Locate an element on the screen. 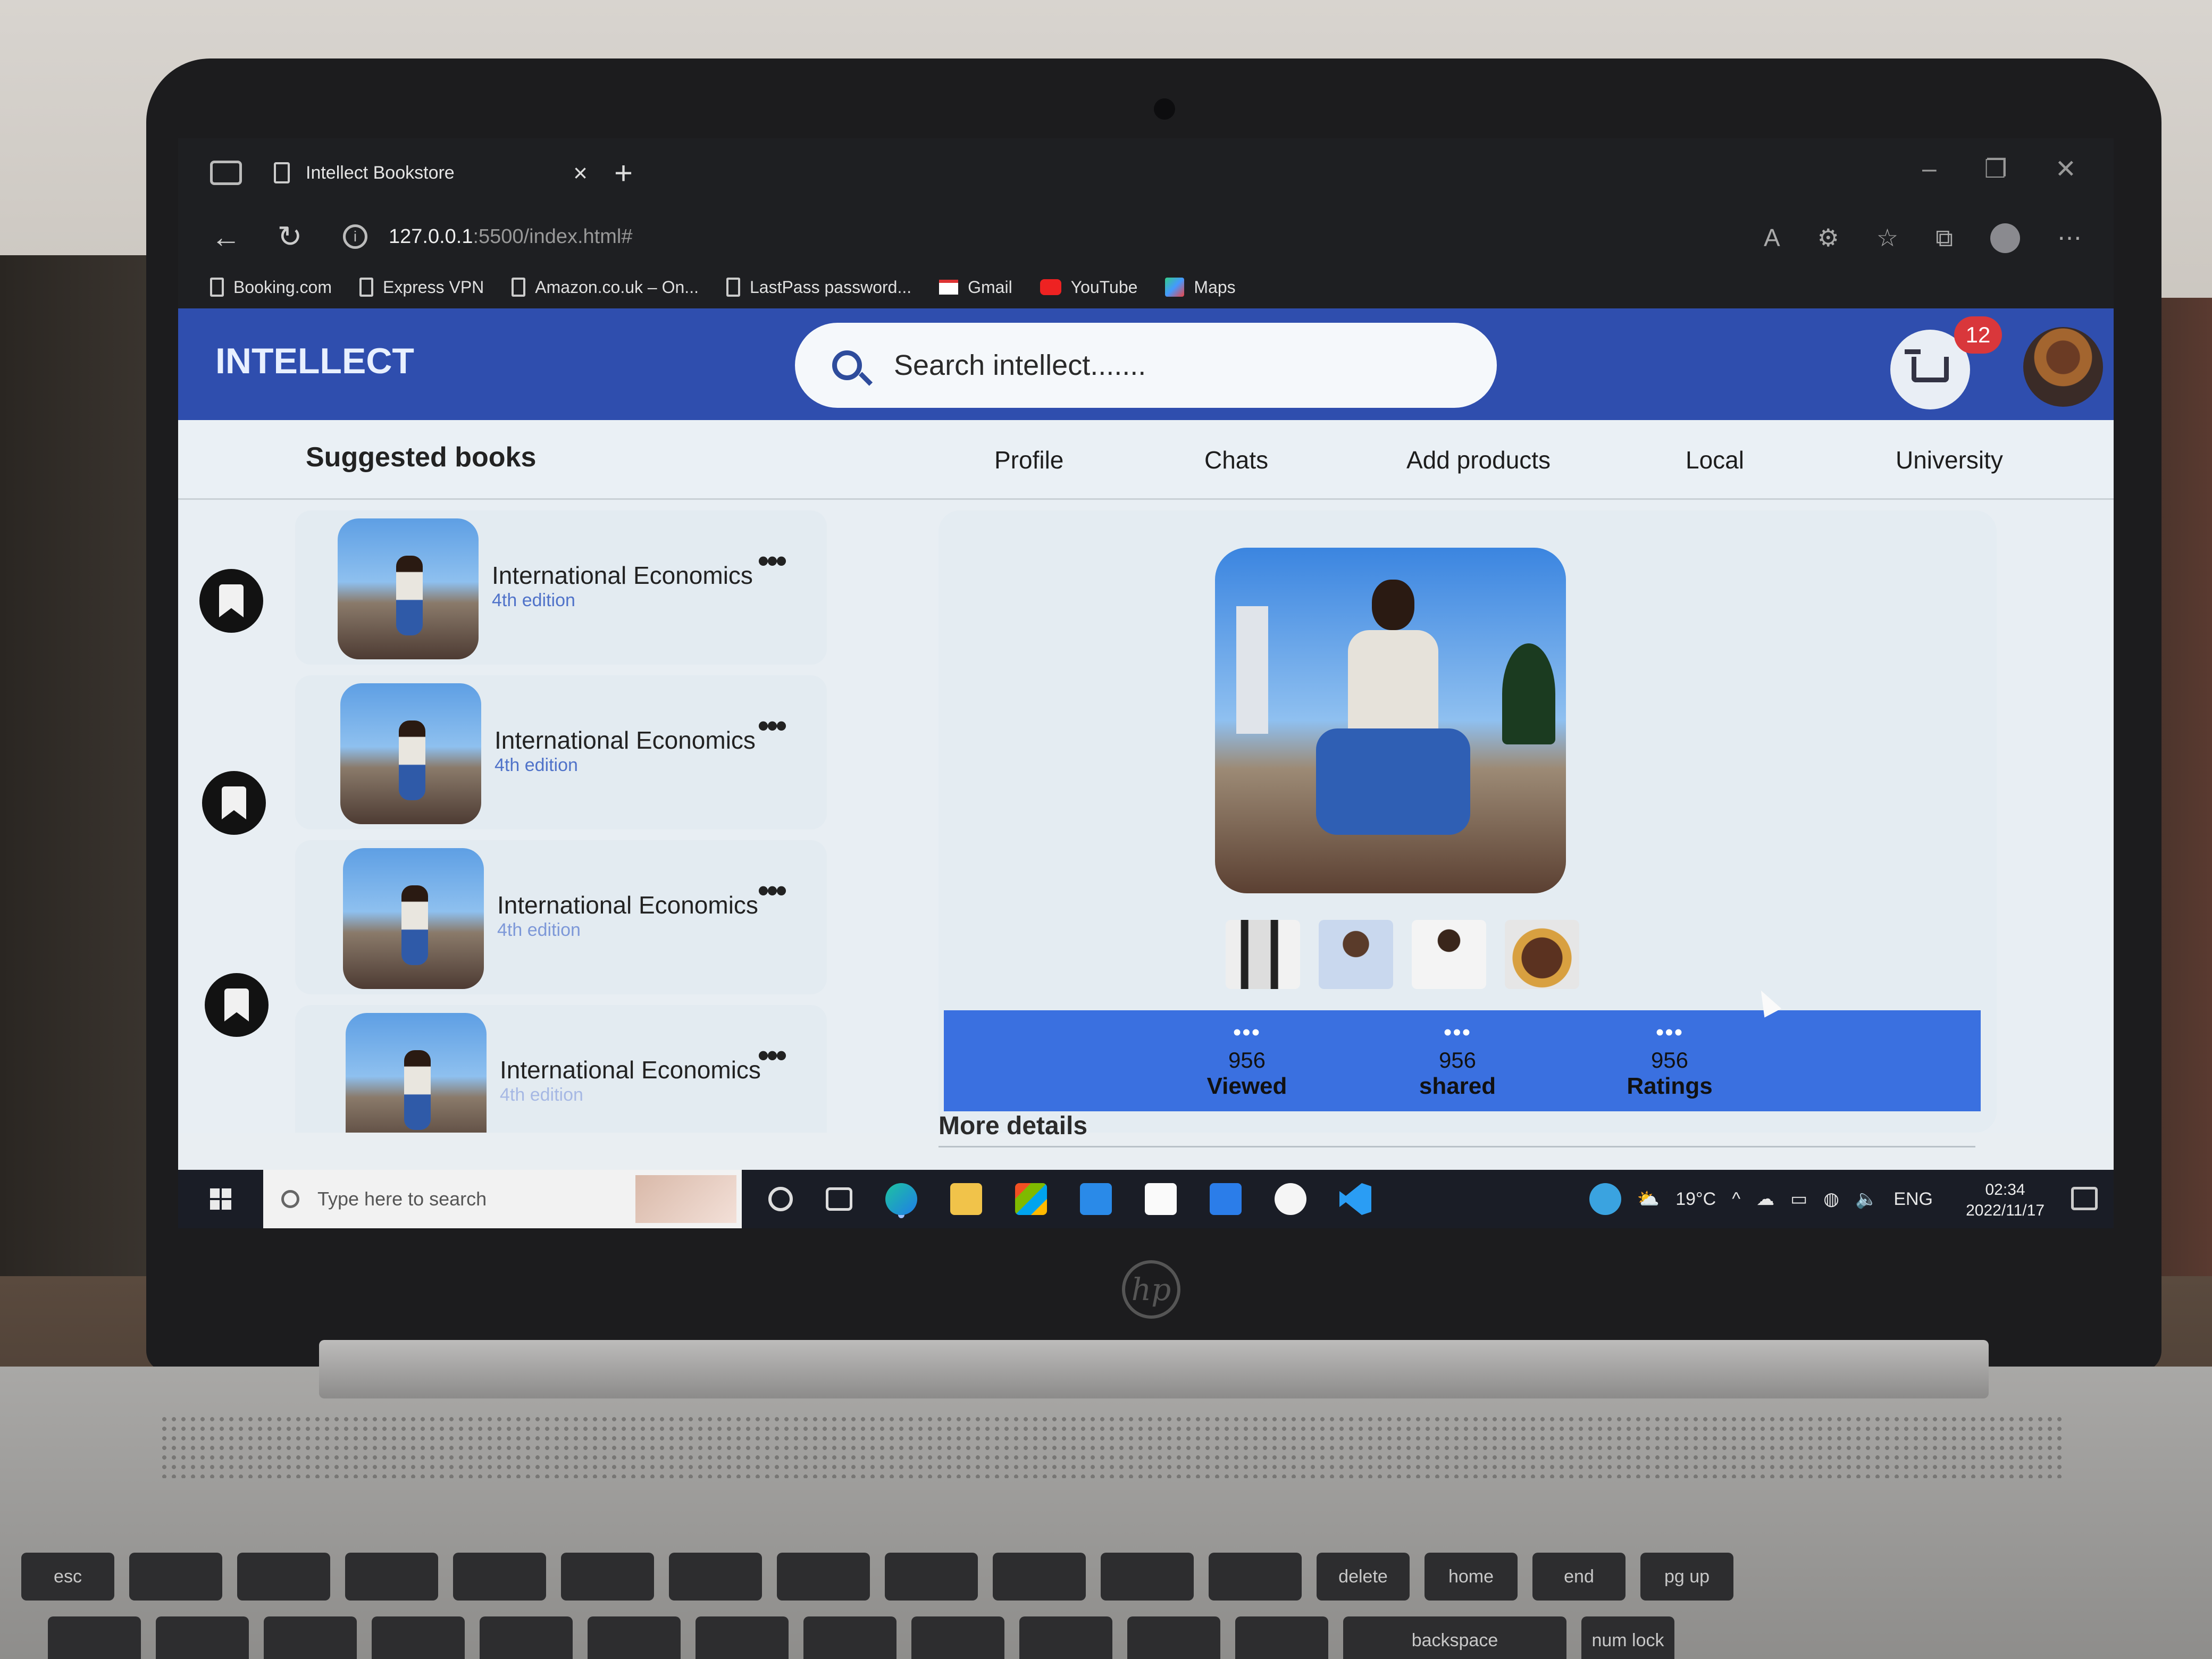 This screenshot has height=1659, width=2212. book-cover-image is located at coordinates (410, 753).